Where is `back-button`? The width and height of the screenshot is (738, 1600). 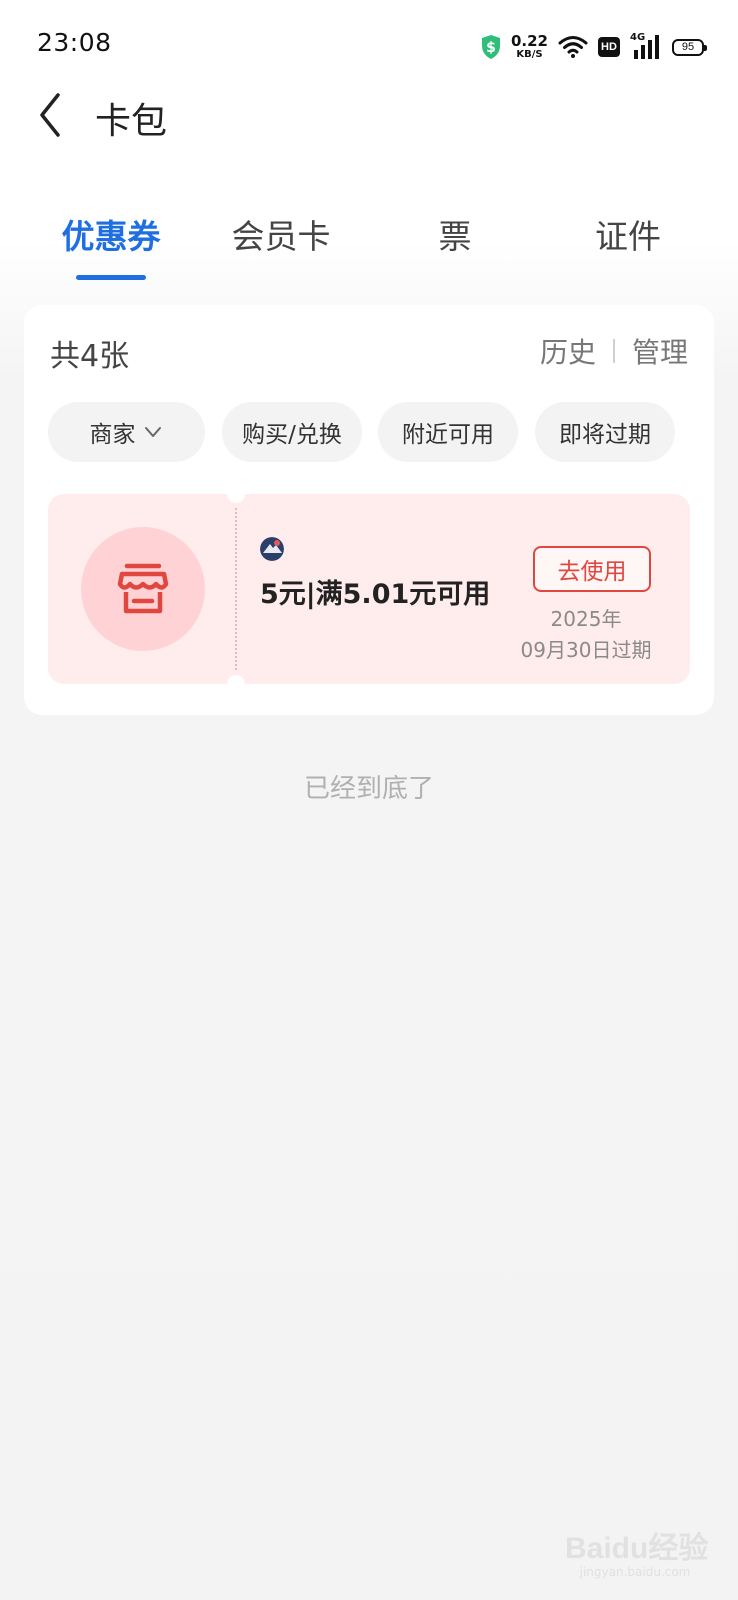
back-button is located at coordinates (50, 115).